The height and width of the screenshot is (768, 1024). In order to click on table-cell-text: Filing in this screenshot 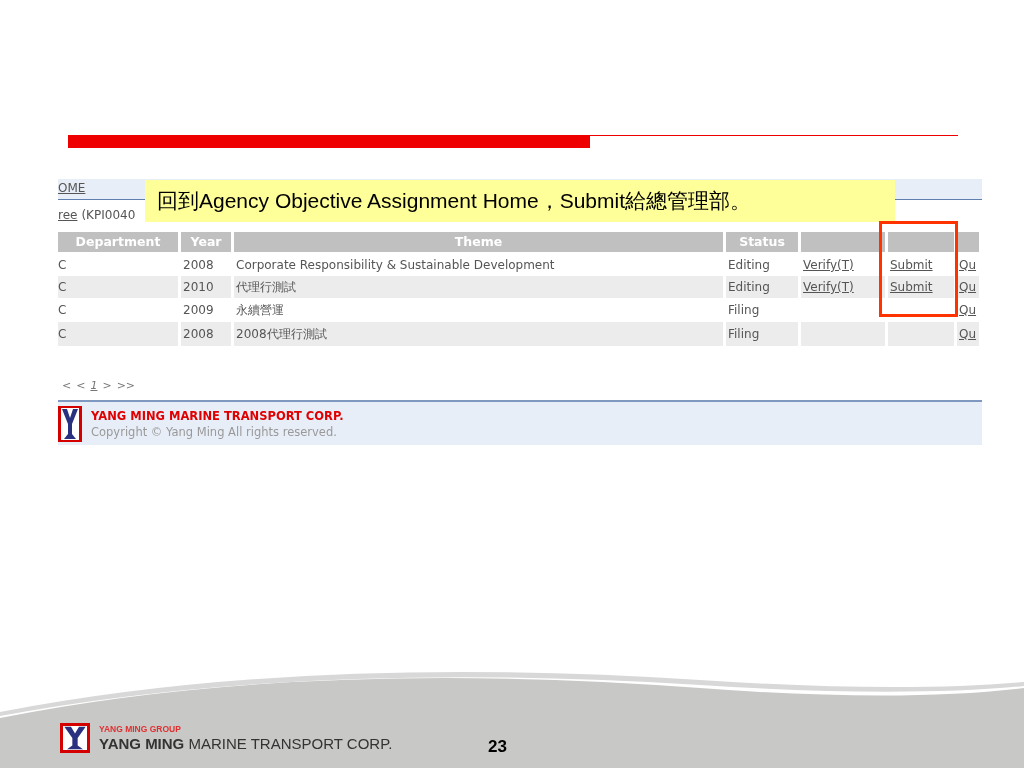, I will do `click(744, 310)`.